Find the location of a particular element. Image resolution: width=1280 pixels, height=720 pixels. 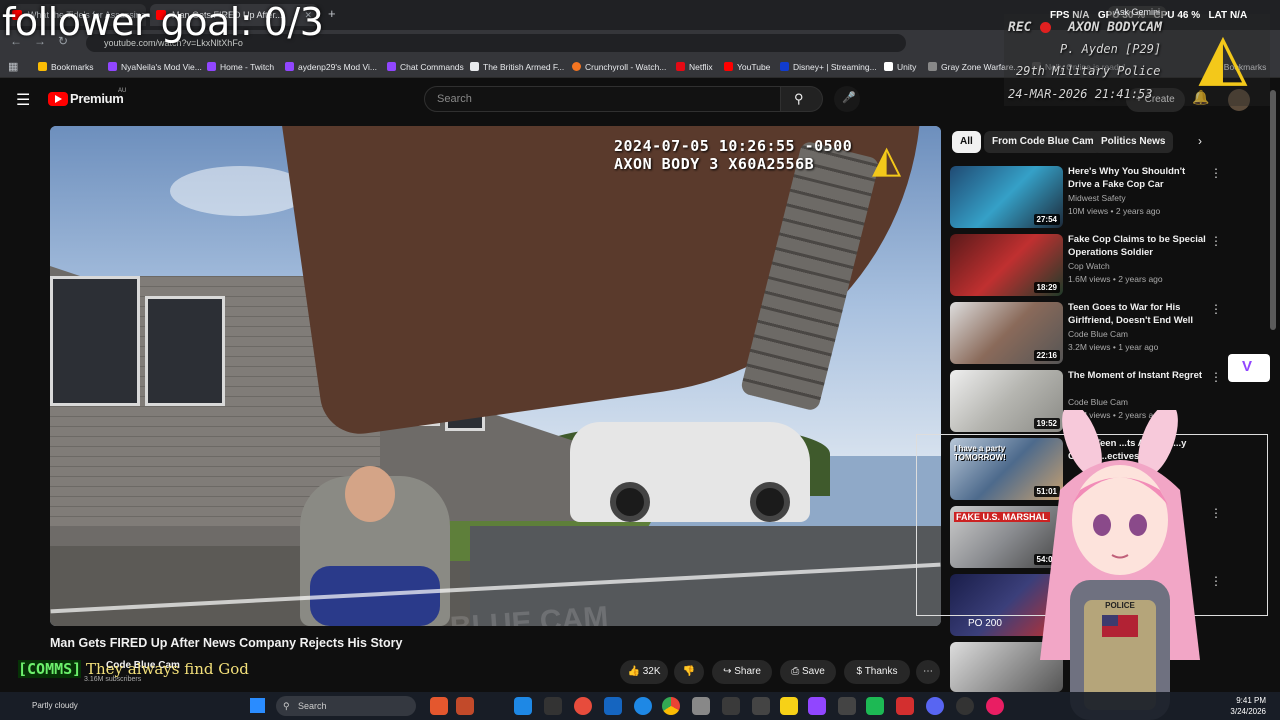

page-scrollbar is located at coordinates (1273, 210).